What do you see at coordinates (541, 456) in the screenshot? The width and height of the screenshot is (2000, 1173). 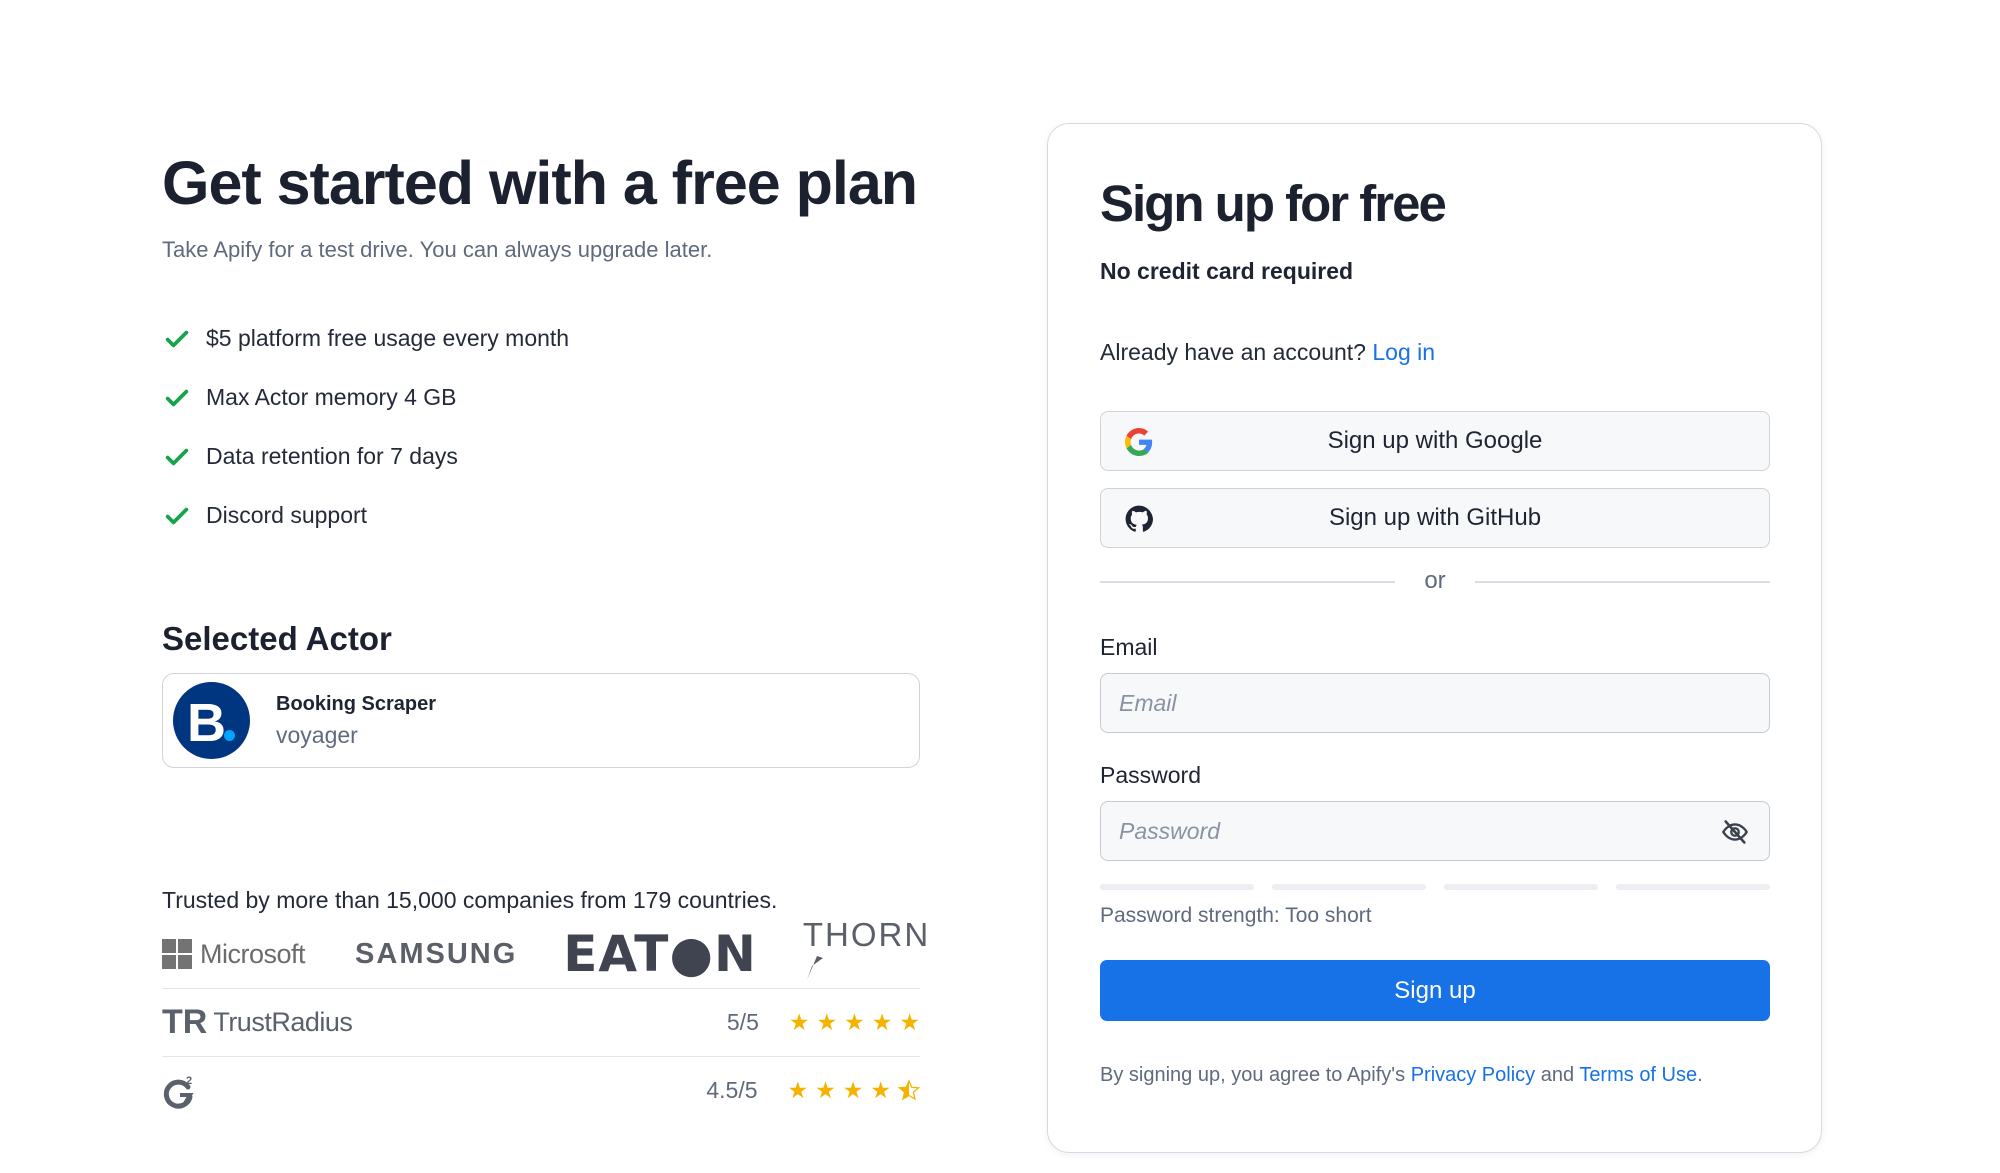 I see `feature-item: Data retention for 7 days` at bounding box center [541, 456].